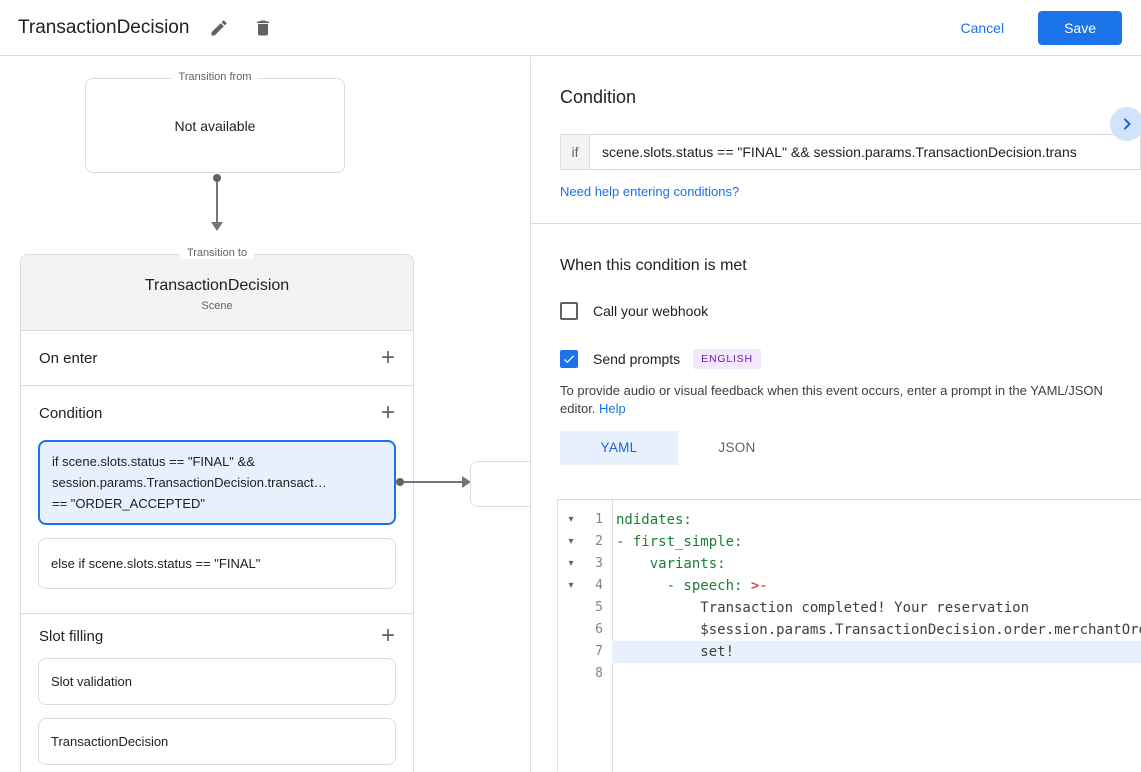 The width and height of the screenshot is (1141, 772). I want to click on editor-line: ▾ 2 - first_simple:, so click(849, 542).